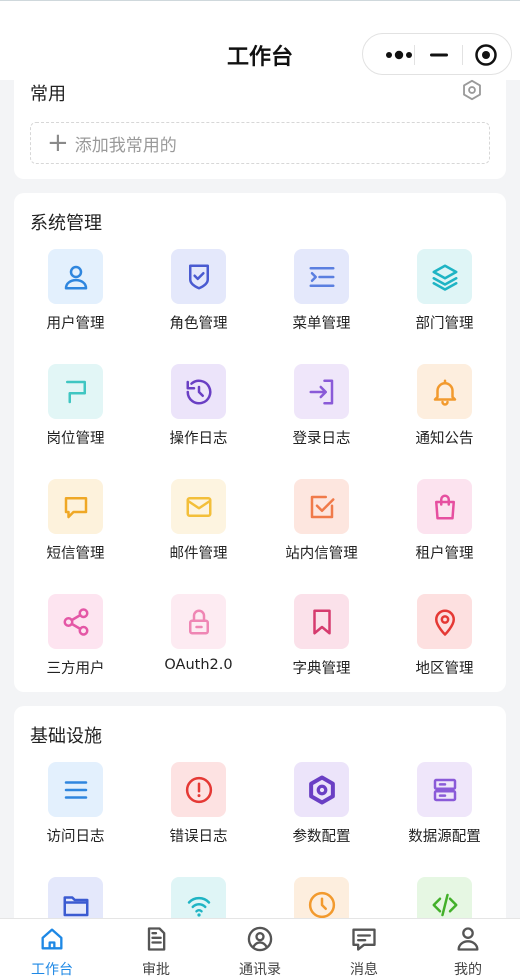 Image resolution: width=520 pixels, height=979 pixels. I want to click on grid-item-label: 租户管理, so click(444, 554).